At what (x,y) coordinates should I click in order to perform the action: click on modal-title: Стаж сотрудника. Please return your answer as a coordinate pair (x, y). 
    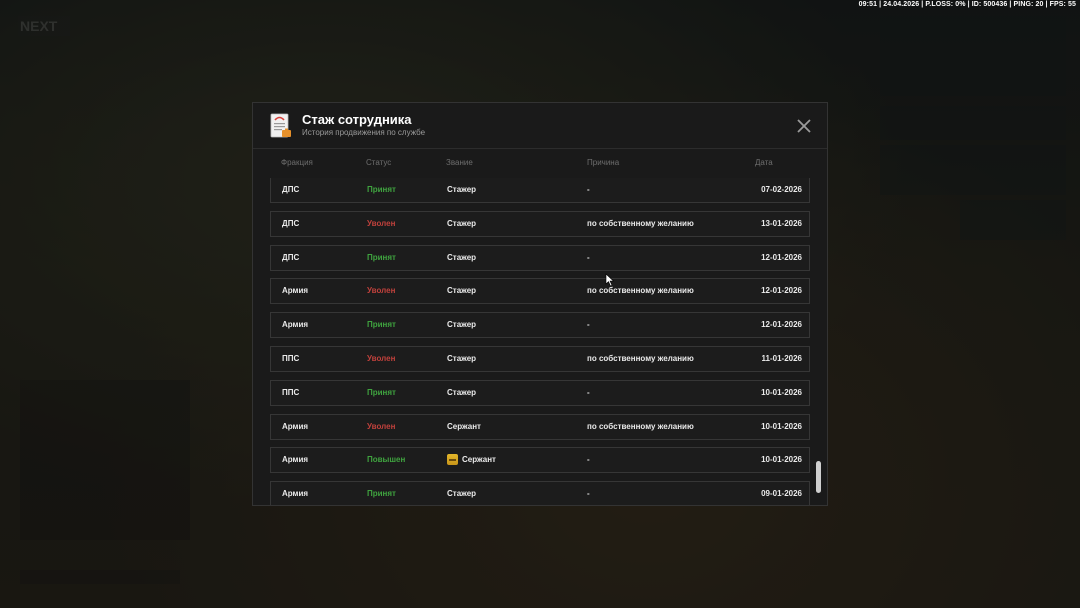
    Looking at the image, I should click on (357, 119).